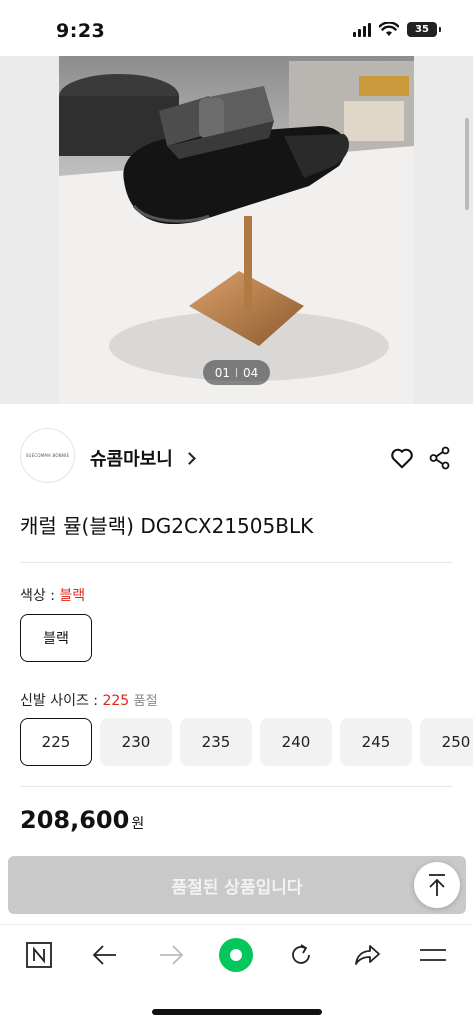 The image size is (473, 1024). I want to click on selected-color-text: 블랙, so click(72, 596).